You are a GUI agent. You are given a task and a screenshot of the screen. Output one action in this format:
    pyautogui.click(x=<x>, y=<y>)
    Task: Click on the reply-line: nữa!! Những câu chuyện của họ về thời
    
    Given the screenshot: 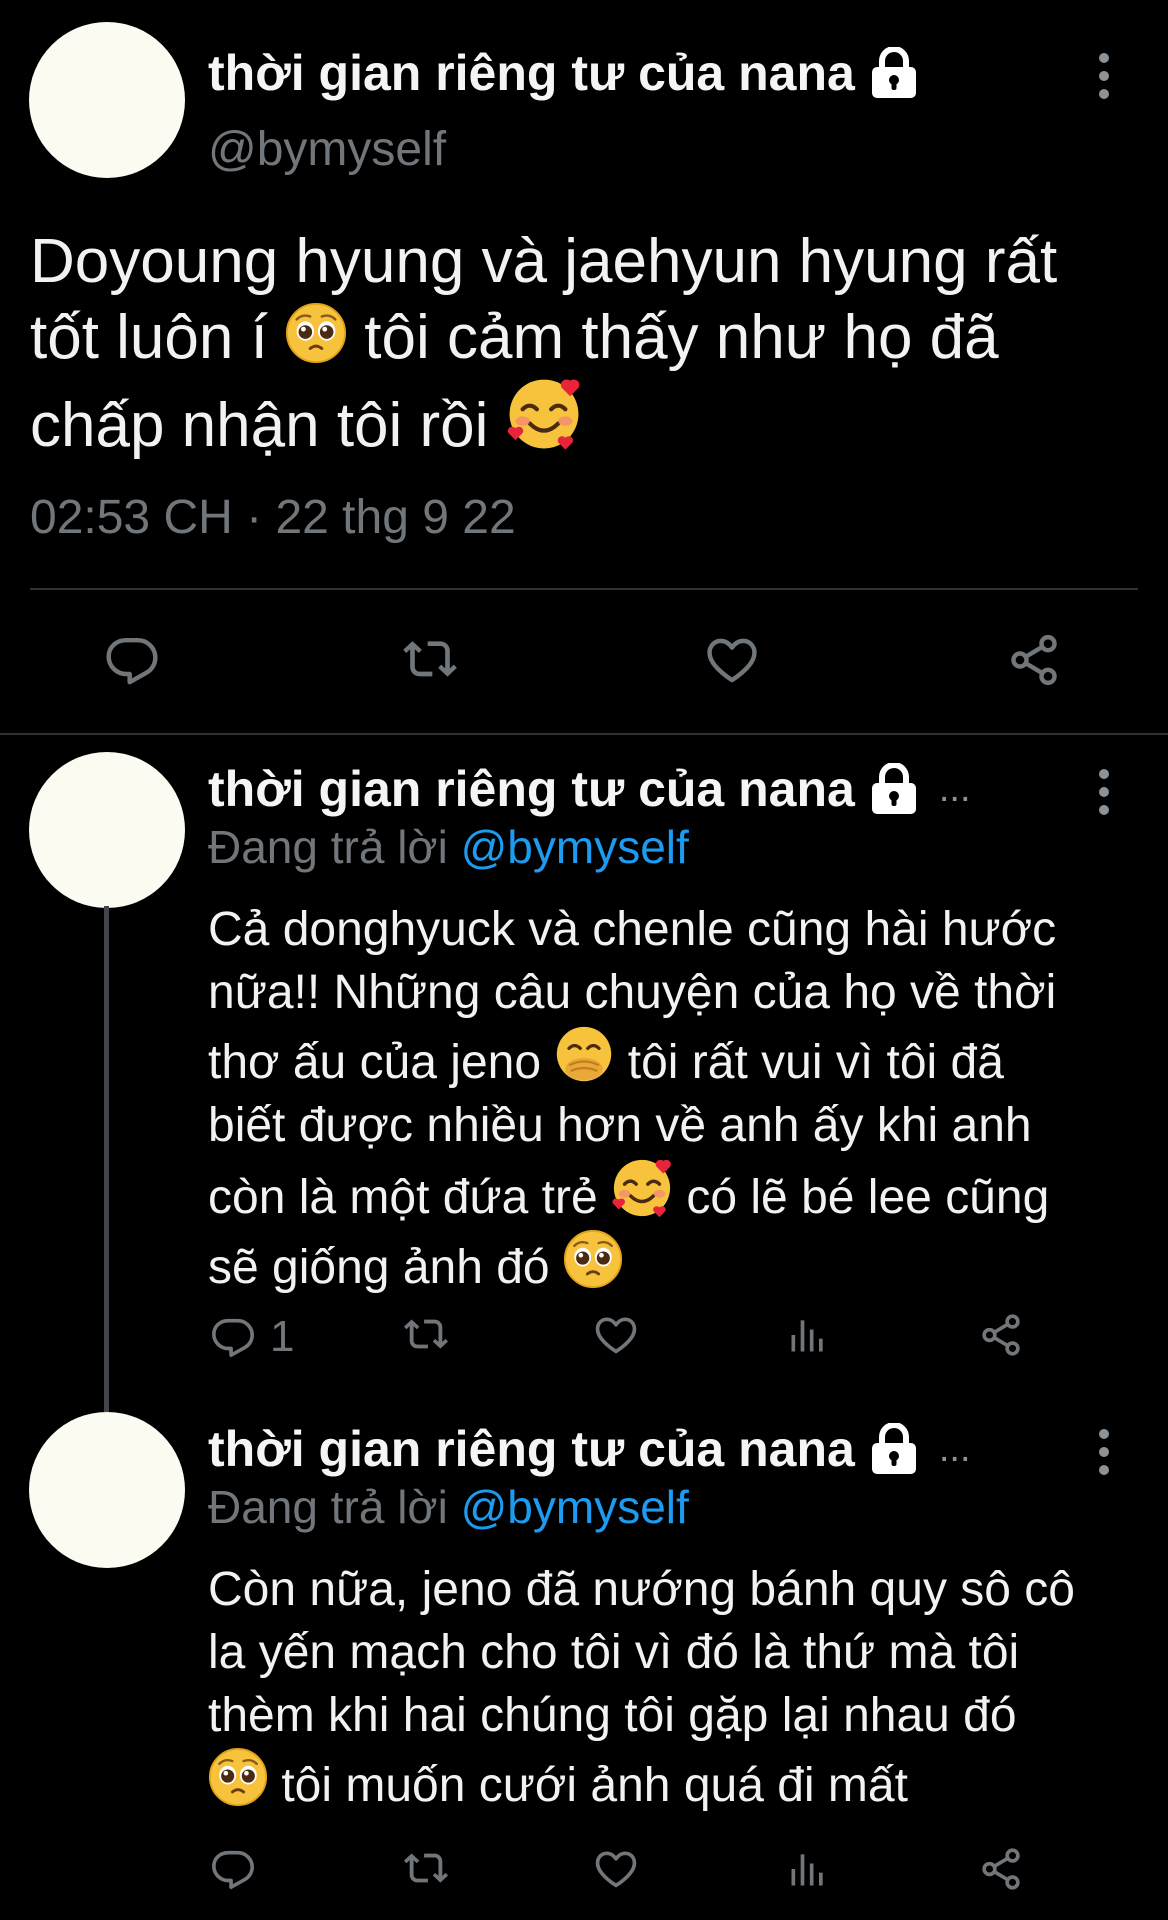 What is the action you would take?
    pyautogui.click(x=632, y=992)
    